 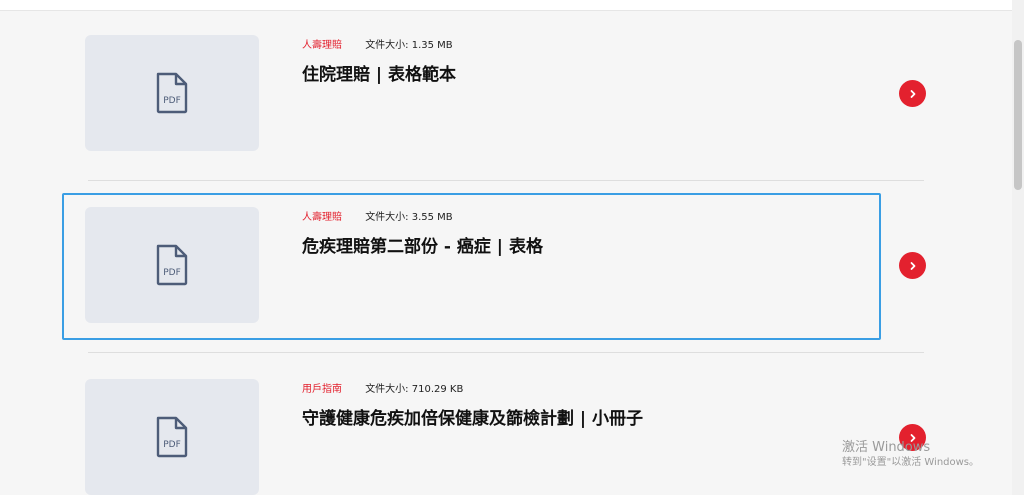 What do you see at coordinates (1018, 247) in the screenshot?
I see `vertical-scrollbar` at bounding box center [1018, 247].